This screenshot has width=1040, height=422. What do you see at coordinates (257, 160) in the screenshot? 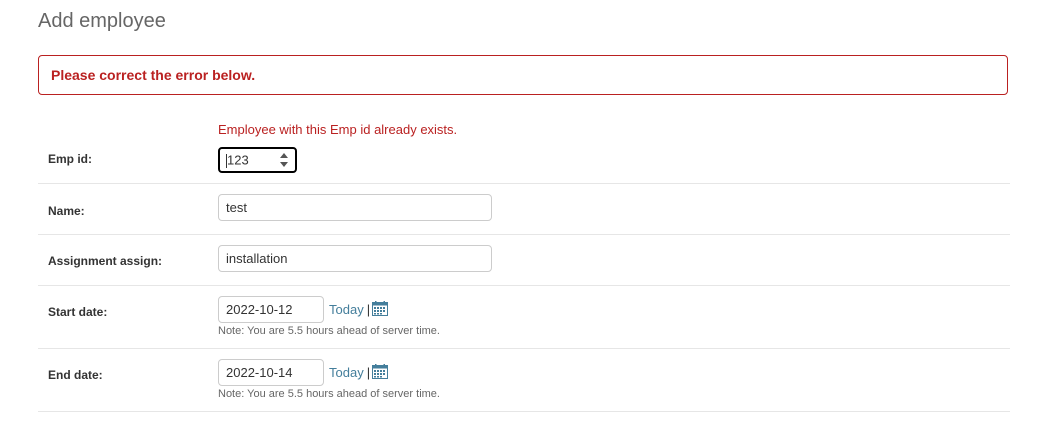
I see `emp-id-input: 123` at bounding box center [257, 160].